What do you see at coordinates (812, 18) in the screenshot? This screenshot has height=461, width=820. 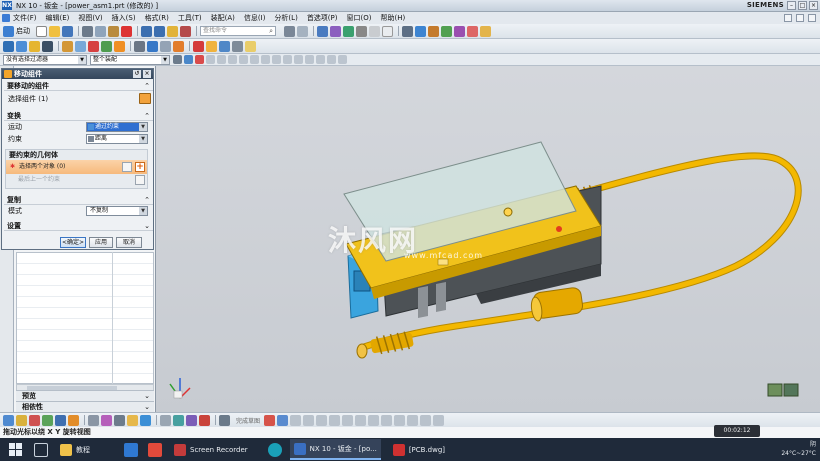 I see `doc-close-button` at bounding box center [812, 18].